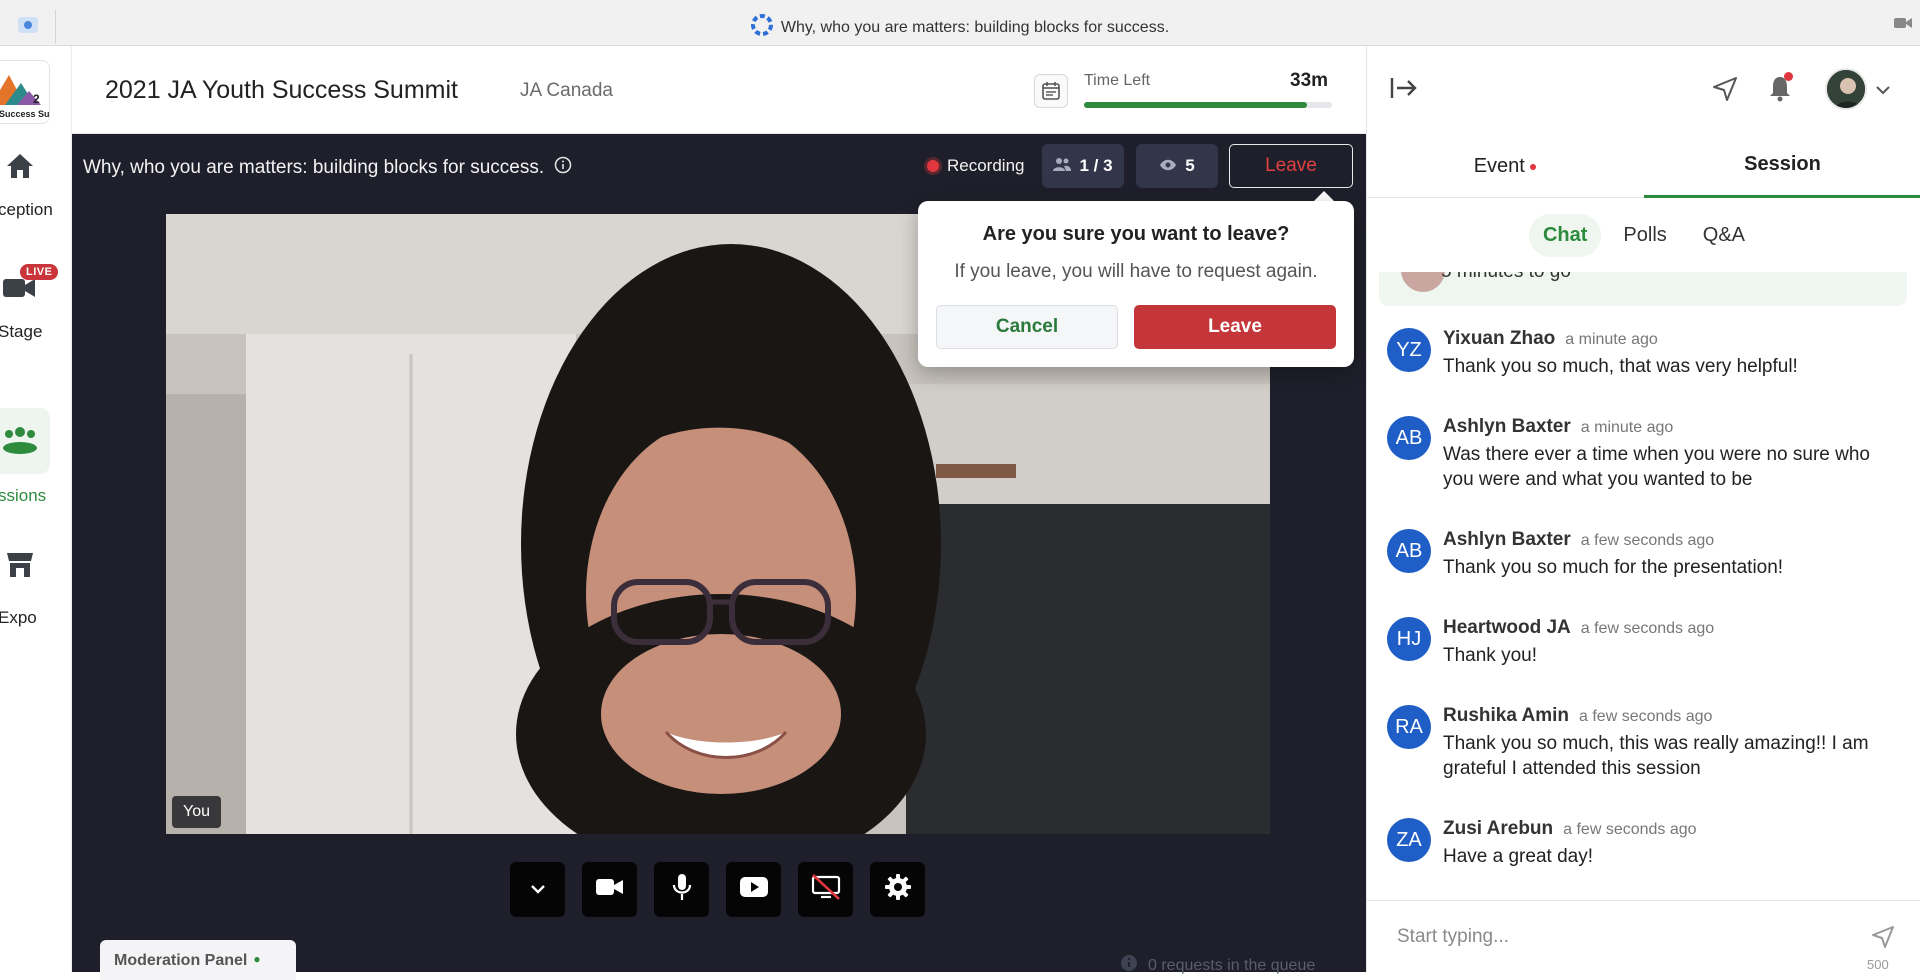 This screenshot has height=980, width=1920. Describe the element at coordinates (1409, 840) in the screenshot. I see `avatar: ZA` at that location.